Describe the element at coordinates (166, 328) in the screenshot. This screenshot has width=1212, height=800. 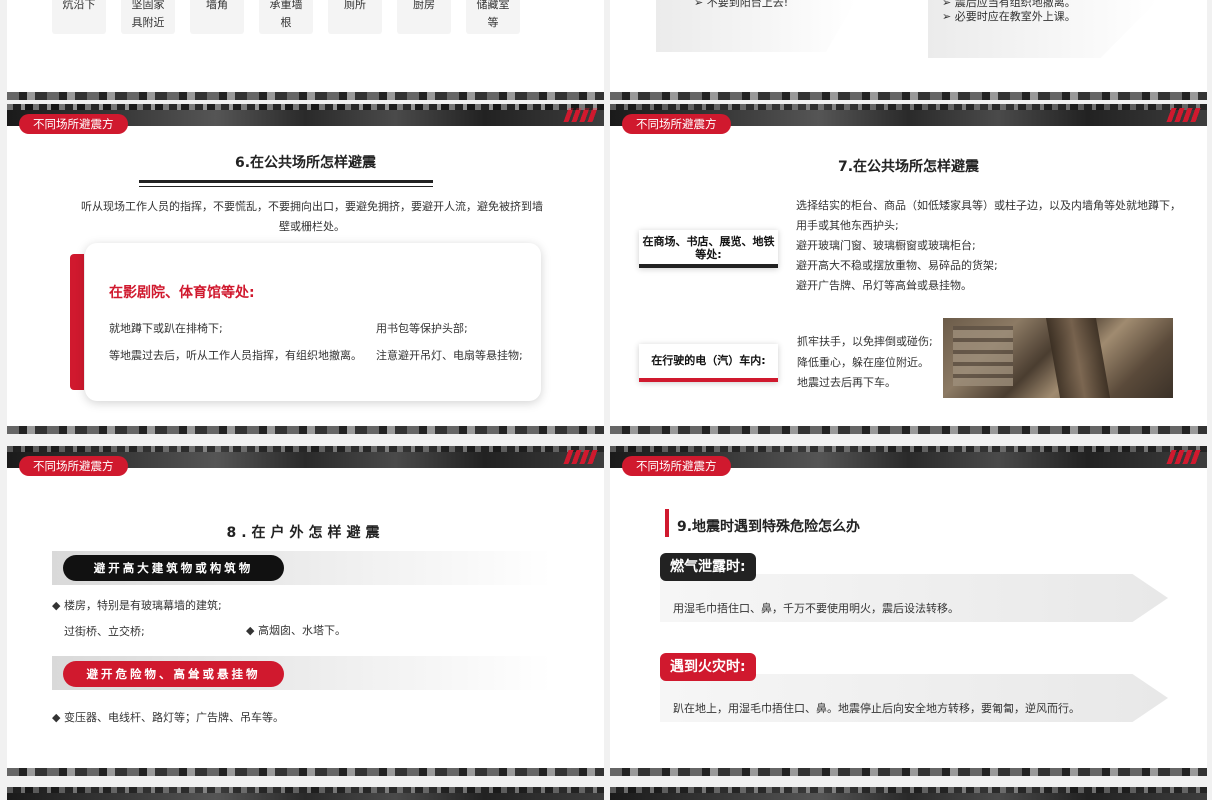
I see `card-item: 就地蹲下或趴在排椅下;` at that location.